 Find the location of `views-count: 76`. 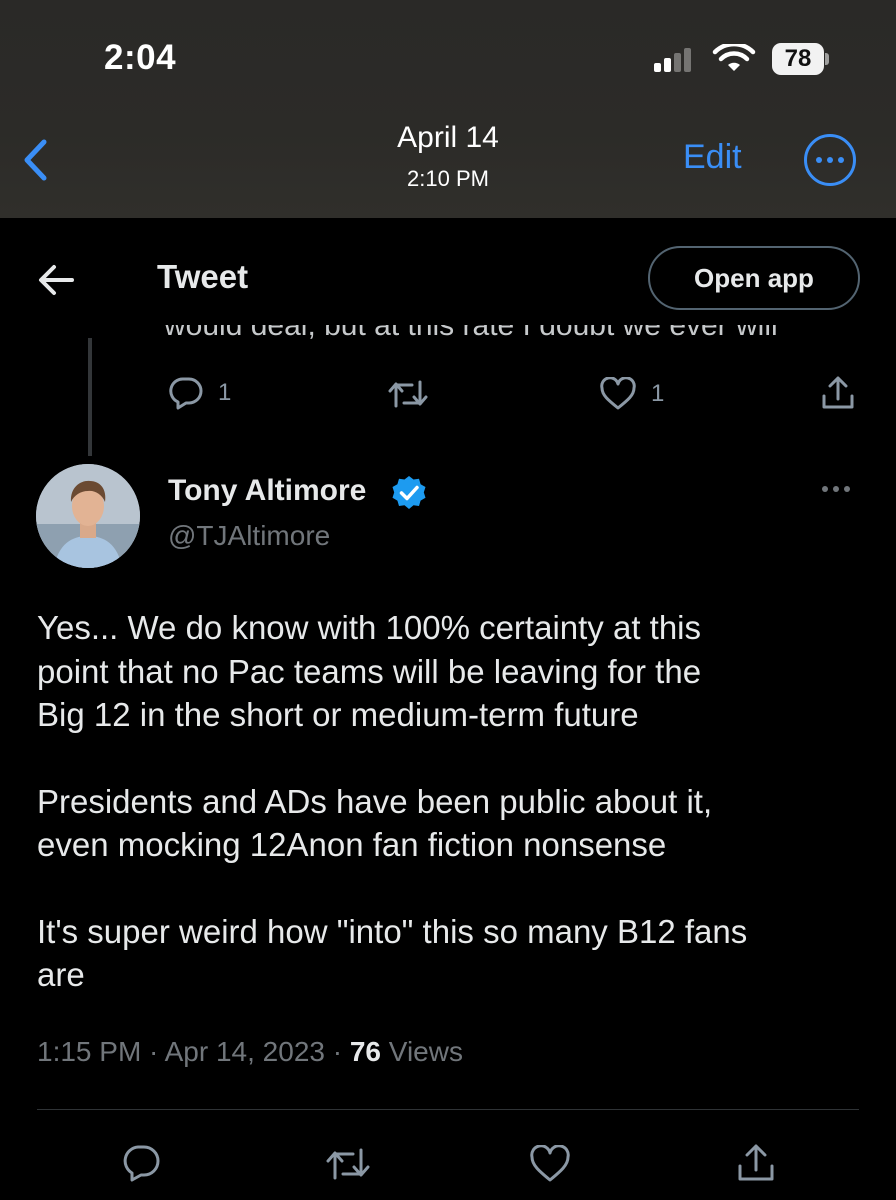

views-count: 76 is located at coordinates (365, 1051).